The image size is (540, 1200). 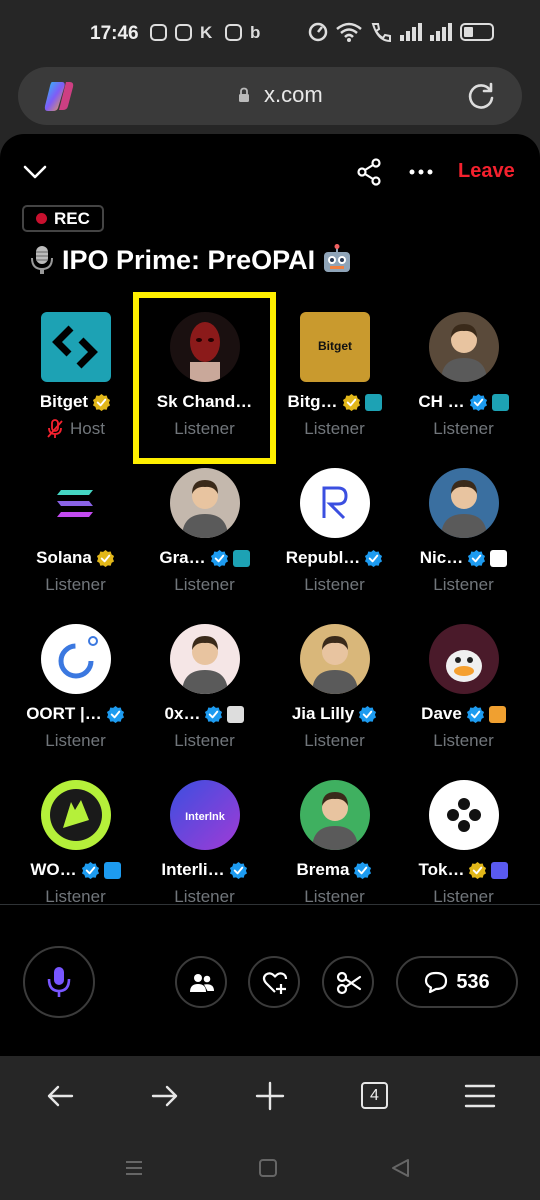 I want to click on microphone-emoji-icon, so click(x=42, y=260).